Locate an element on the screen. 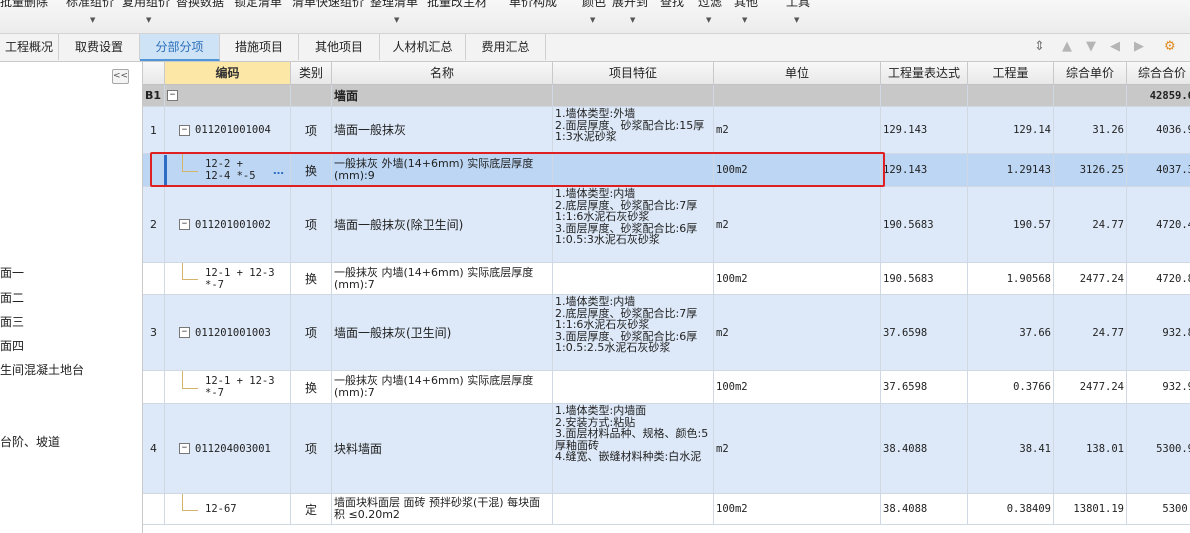  header-code: 编码 is located at coordinates (228, 73).